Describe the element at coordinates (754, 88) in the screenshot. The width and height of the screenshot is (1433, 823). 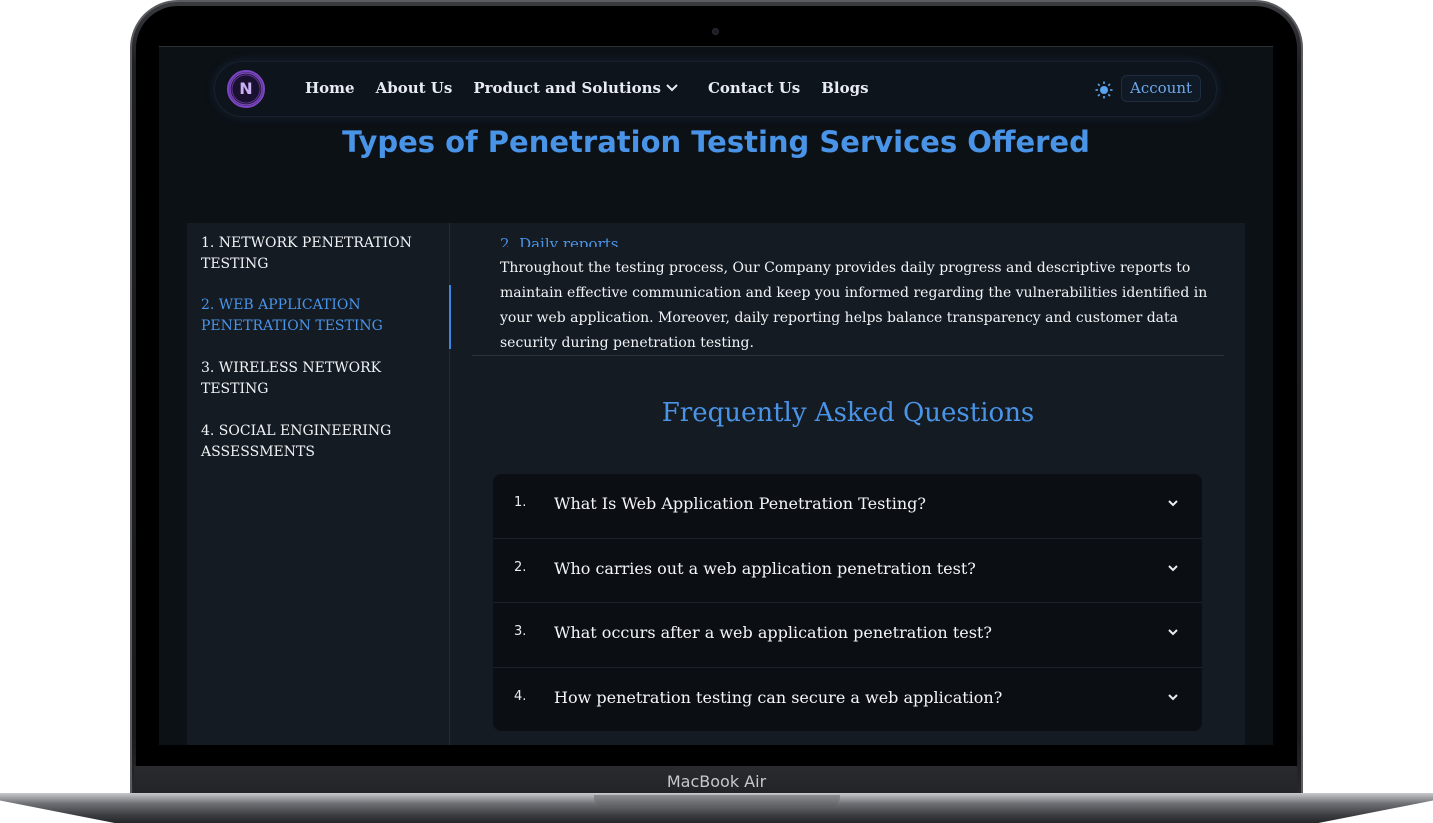
I see `nav-link-contact: Contact Us` at that location.